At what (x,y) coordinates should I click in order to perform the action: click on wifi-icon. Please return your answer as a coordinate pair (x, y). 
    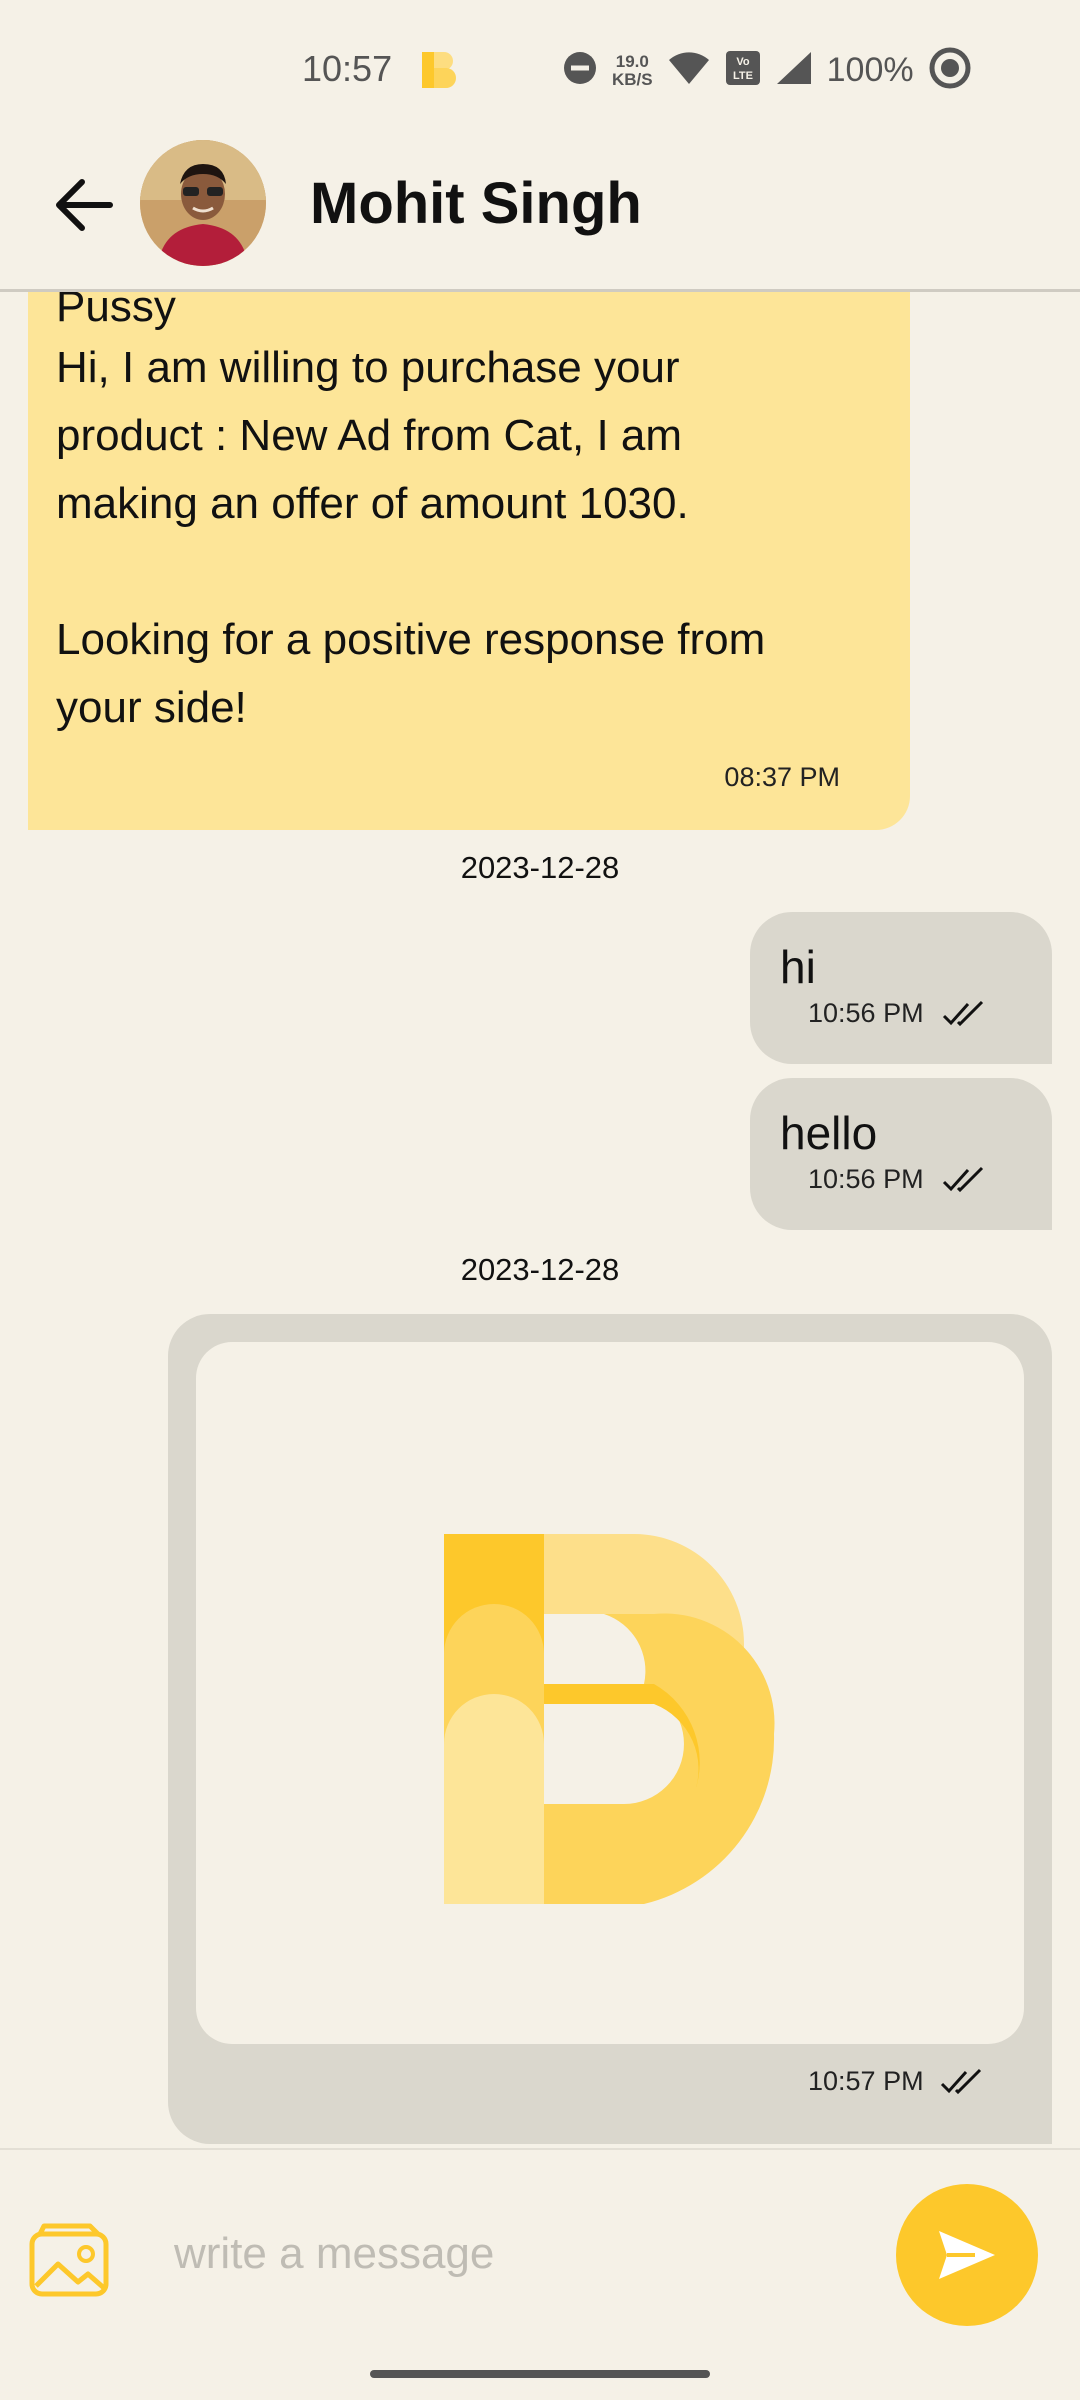
    Looking at the image, I should click on (689, 70).